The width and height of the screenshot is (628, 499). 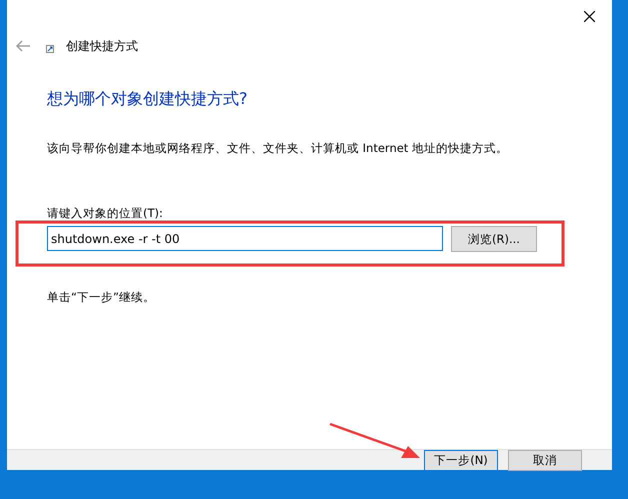 What do you see at coordinates (461, 460) in the screenshot?
I see `next-button: 下一步(N)` at bounding box center [461, 460].